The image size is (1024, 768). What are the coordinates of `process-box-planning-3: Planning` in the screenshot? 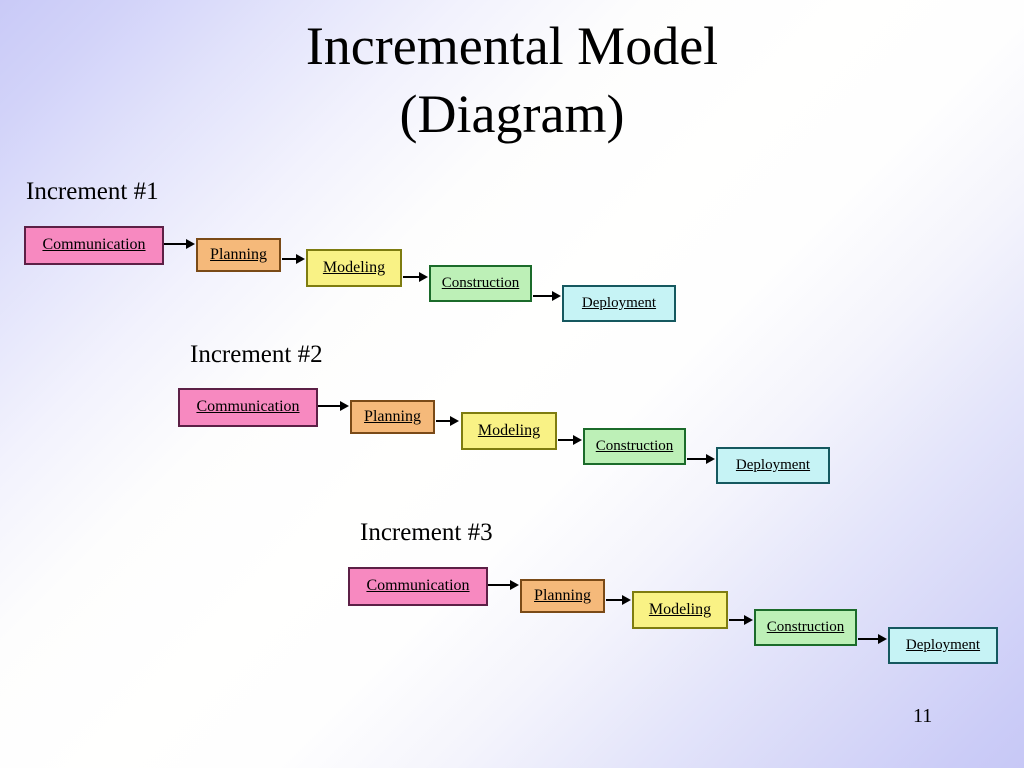 It's located at (562, 596).